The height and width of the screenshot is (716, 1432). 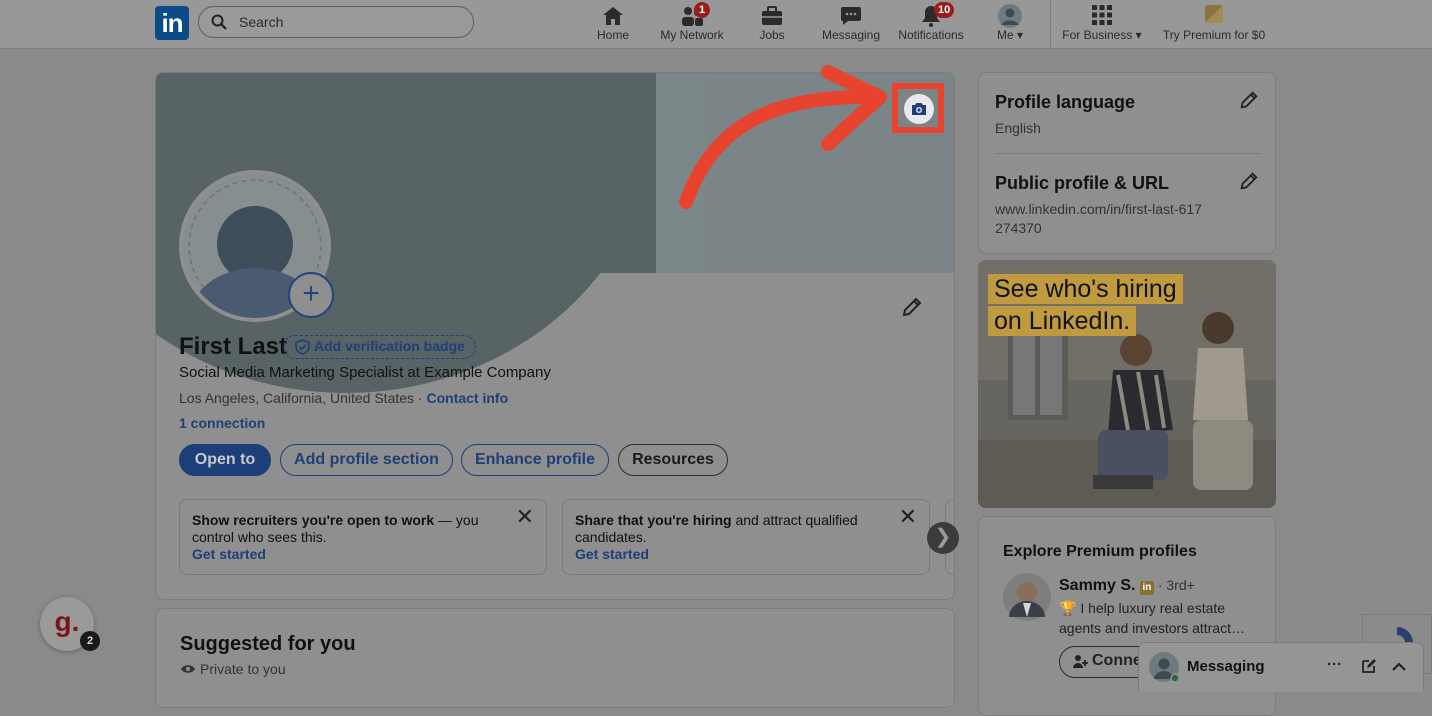 What do you see at coordinates (912, 307) in the screenshot?
I see `edit-intro-pencil-icon` at bounding box center [912, 307].